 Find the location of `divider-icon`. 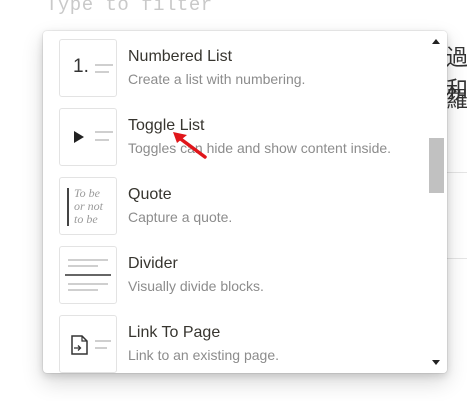

divider-icon is located at coordinates (88, 275).